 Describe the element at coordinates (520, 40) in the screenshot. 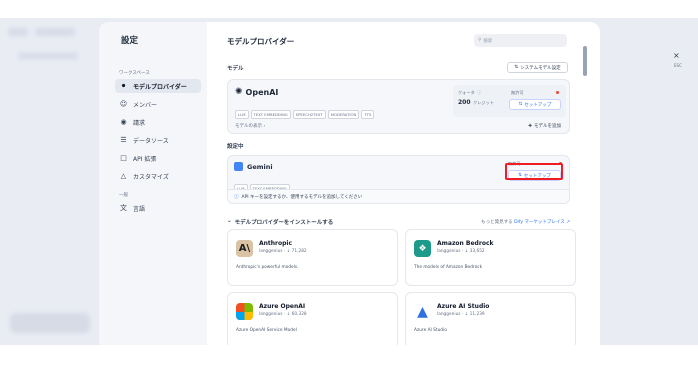

I see `search-input: ⚲ 検索` at that location.